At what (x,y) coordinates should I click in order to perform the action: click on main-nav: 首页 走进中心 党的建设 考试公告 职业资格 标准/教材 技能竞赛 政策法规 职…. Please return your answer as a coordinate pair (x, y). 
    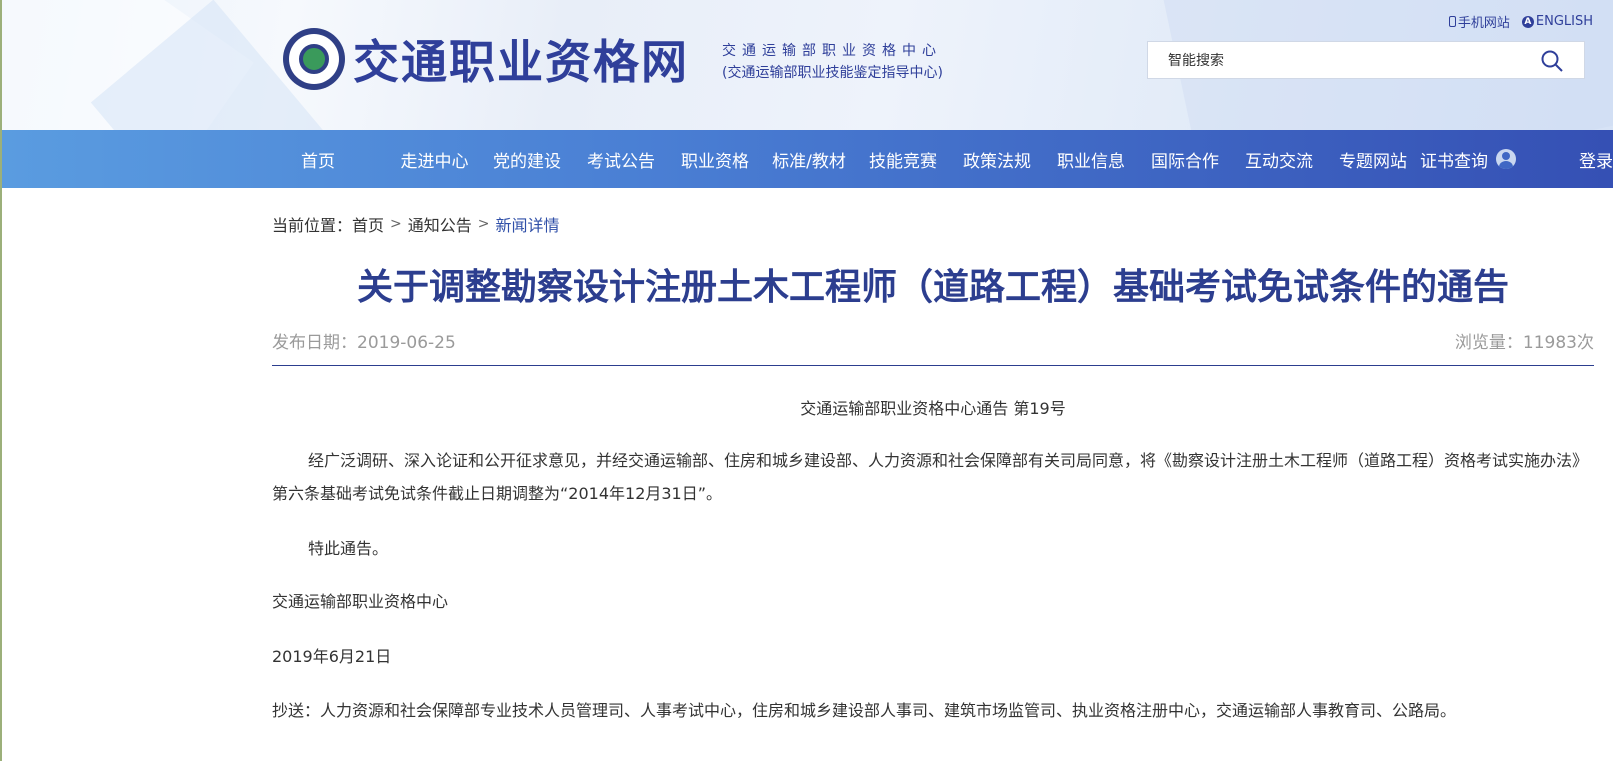
    Looking at the image, I should click on (806, 159).